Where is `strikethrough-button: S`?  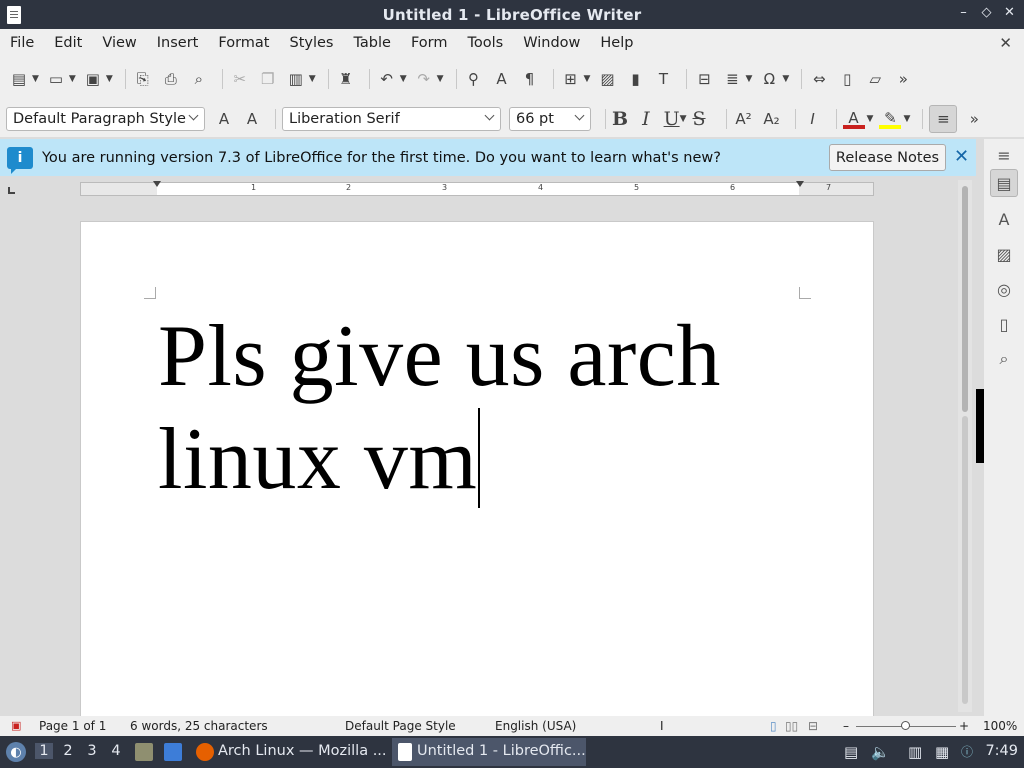 strikethrough-button: S is located at coordinates (699, 119).